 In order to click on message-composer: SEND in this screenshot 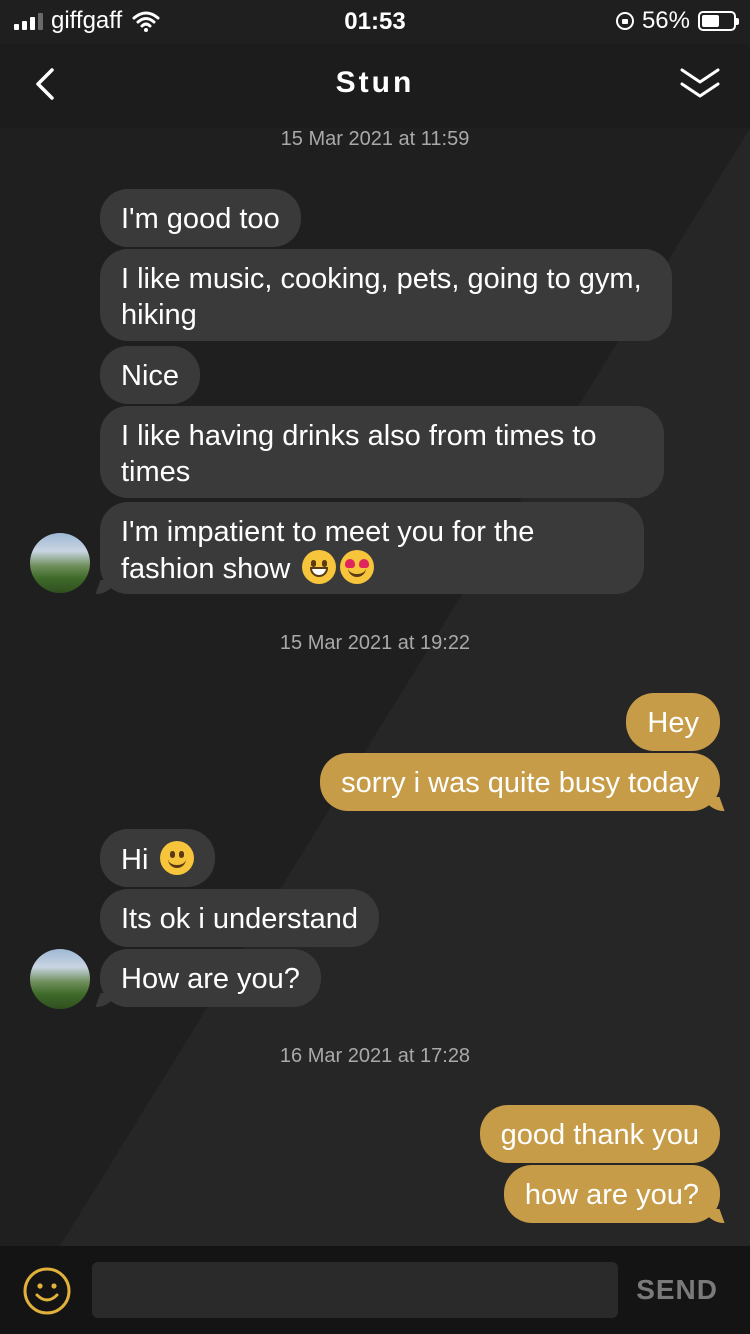, I will do `click(375, 1290)`.